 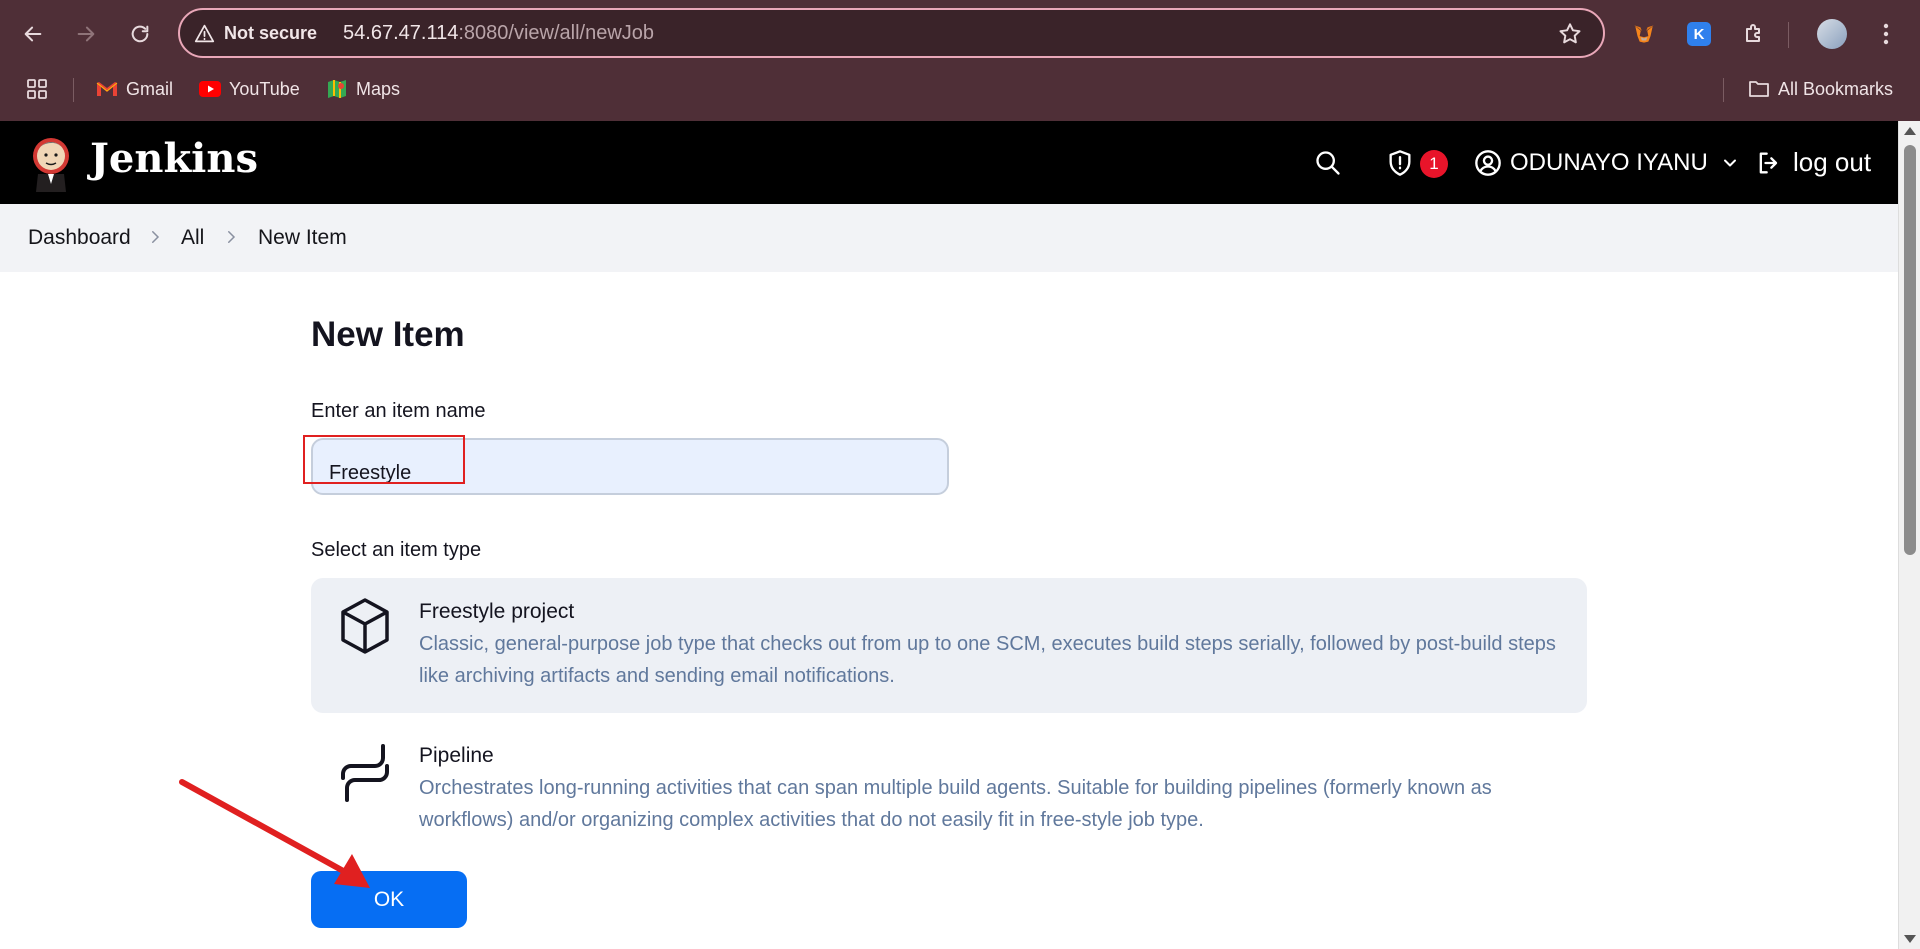 I want to click on reload-button, so click(x=140, y=34).